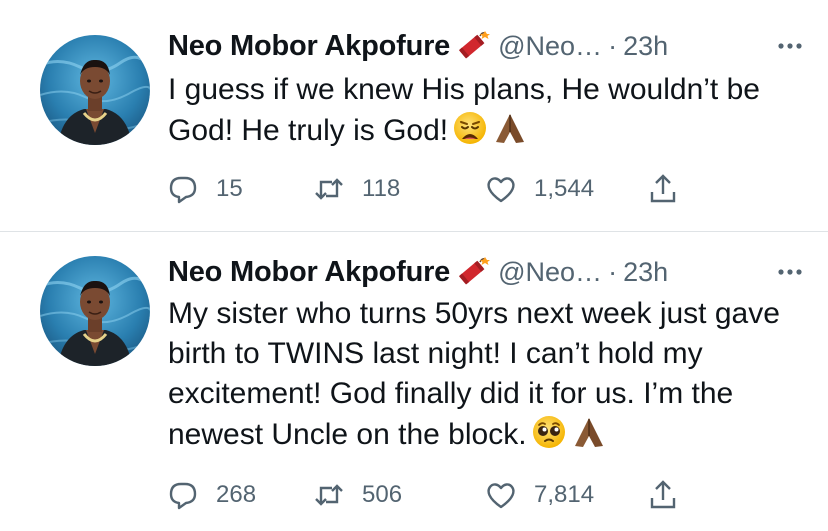 The image size is (828, 531). I want to click on reply-count: 268, so click(236, 494).